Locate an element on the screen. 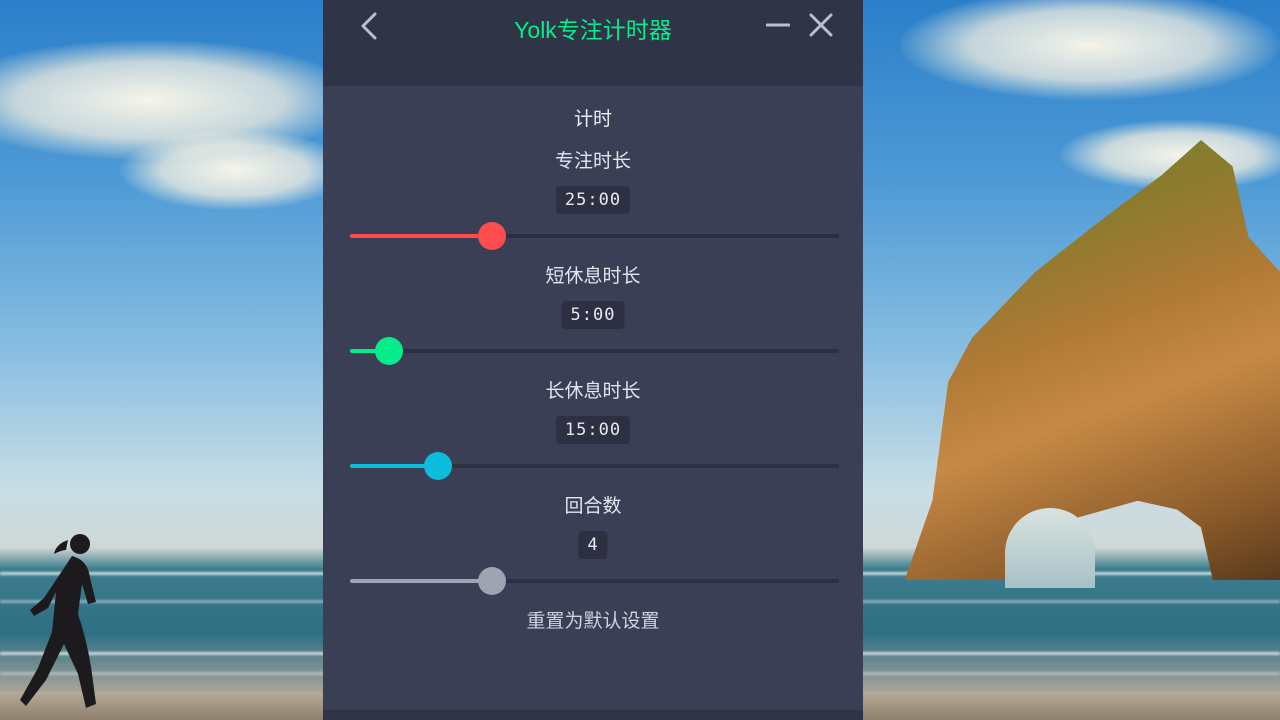  focus-duration-label: 专注时长 is located at coordinates (592, 161).